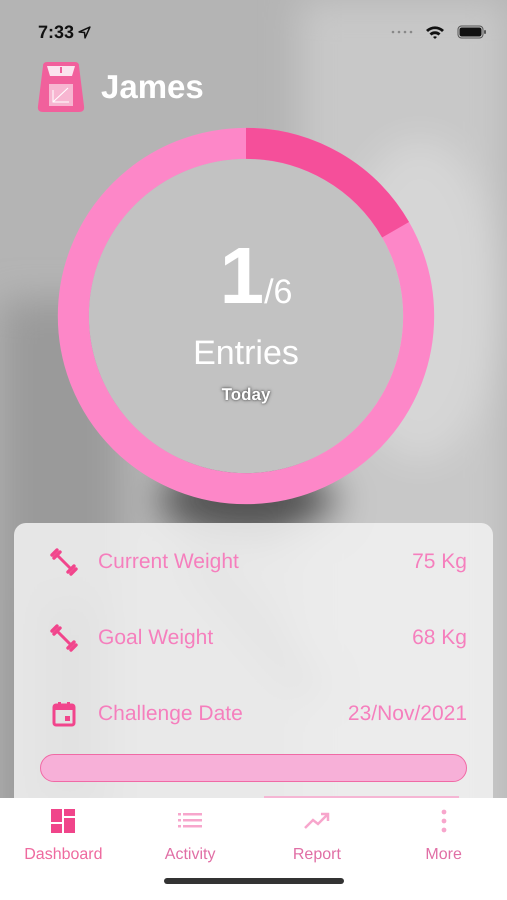 The width and height of the screenshot is (507, 900). What do you see at coordinates (317, 836) in the screenshot?
I see `tab: Report` at bounding box center [317, 836].